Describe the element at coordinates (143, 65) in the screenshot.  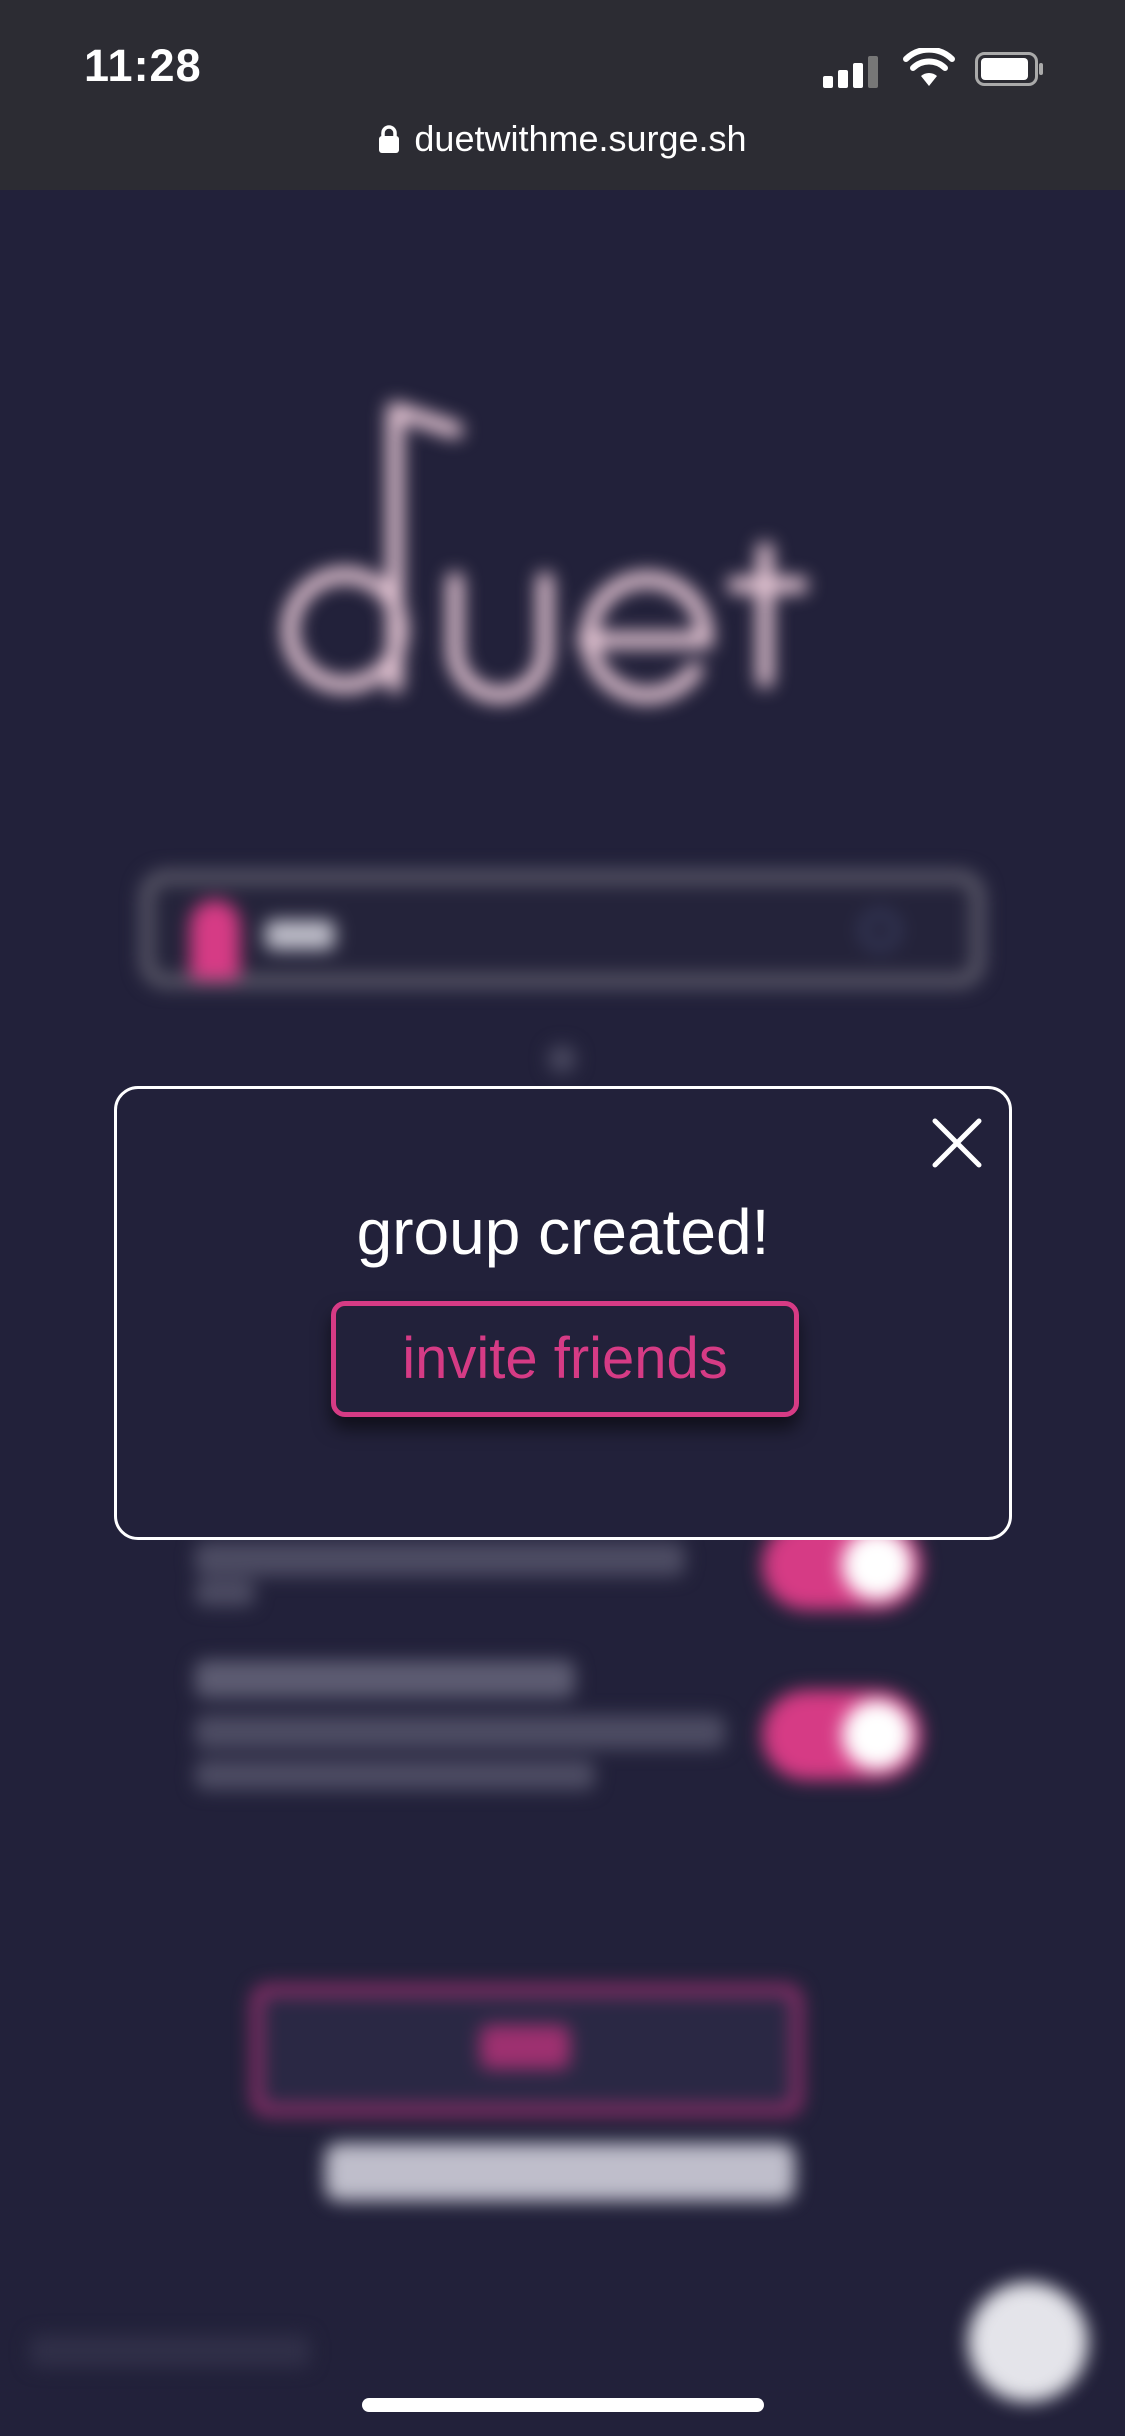
I see `status-time: 11:28` at that location.